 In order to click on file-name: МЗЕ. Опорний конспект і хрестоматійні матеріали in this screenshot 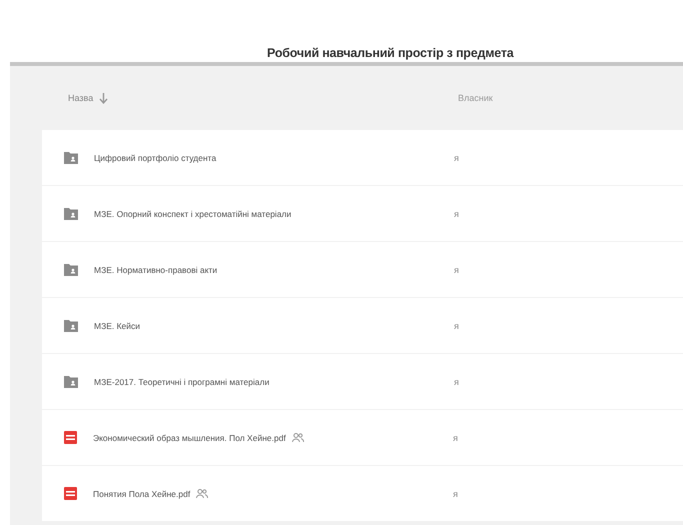, I will do `click(193, 213)`.